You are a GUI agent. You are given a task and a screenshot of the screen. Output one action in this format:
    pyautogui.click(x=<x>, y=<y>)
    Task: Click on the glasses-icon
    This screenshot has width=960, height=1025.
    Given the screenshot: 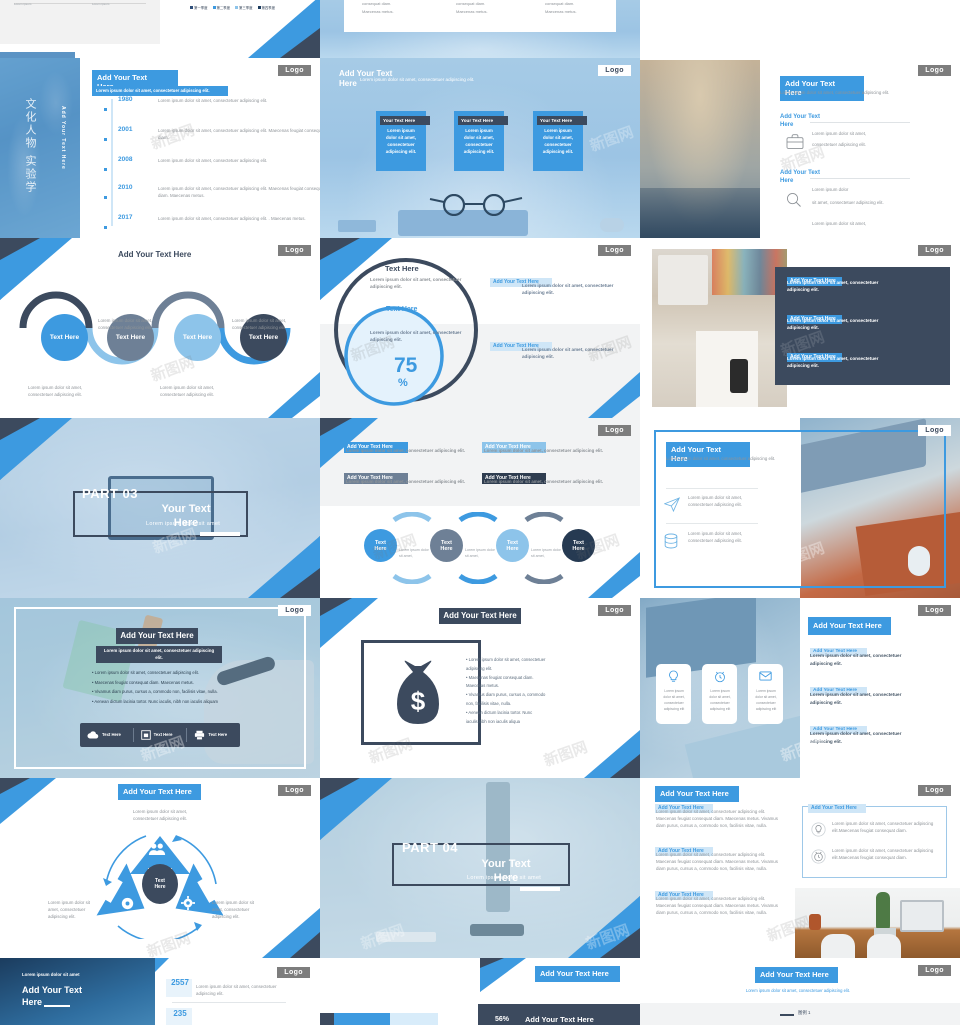 What is the action you would take?
    pyautogui.click(x=476, y=205)
    